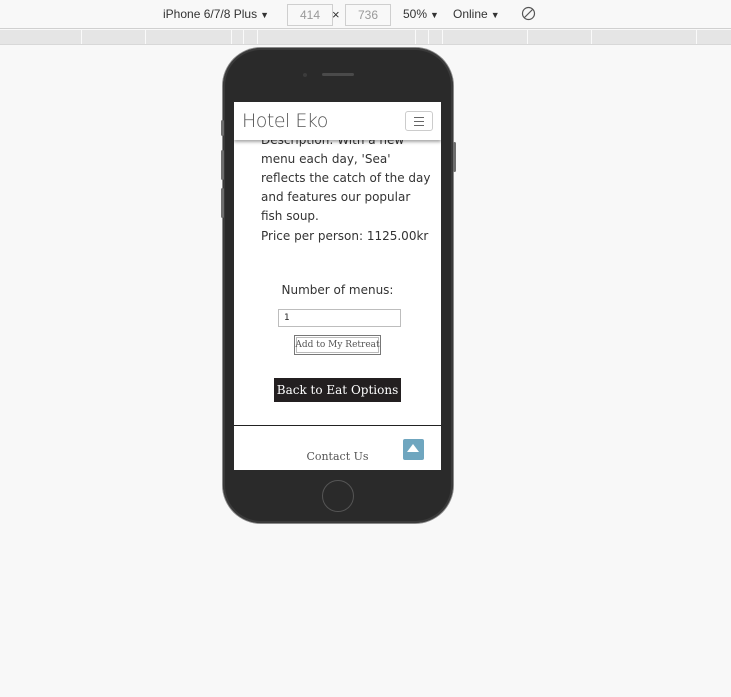 This screenshot has height=697, width=731. I want to click on number-of-menus-label: Number of menus:, so click(337, 290).